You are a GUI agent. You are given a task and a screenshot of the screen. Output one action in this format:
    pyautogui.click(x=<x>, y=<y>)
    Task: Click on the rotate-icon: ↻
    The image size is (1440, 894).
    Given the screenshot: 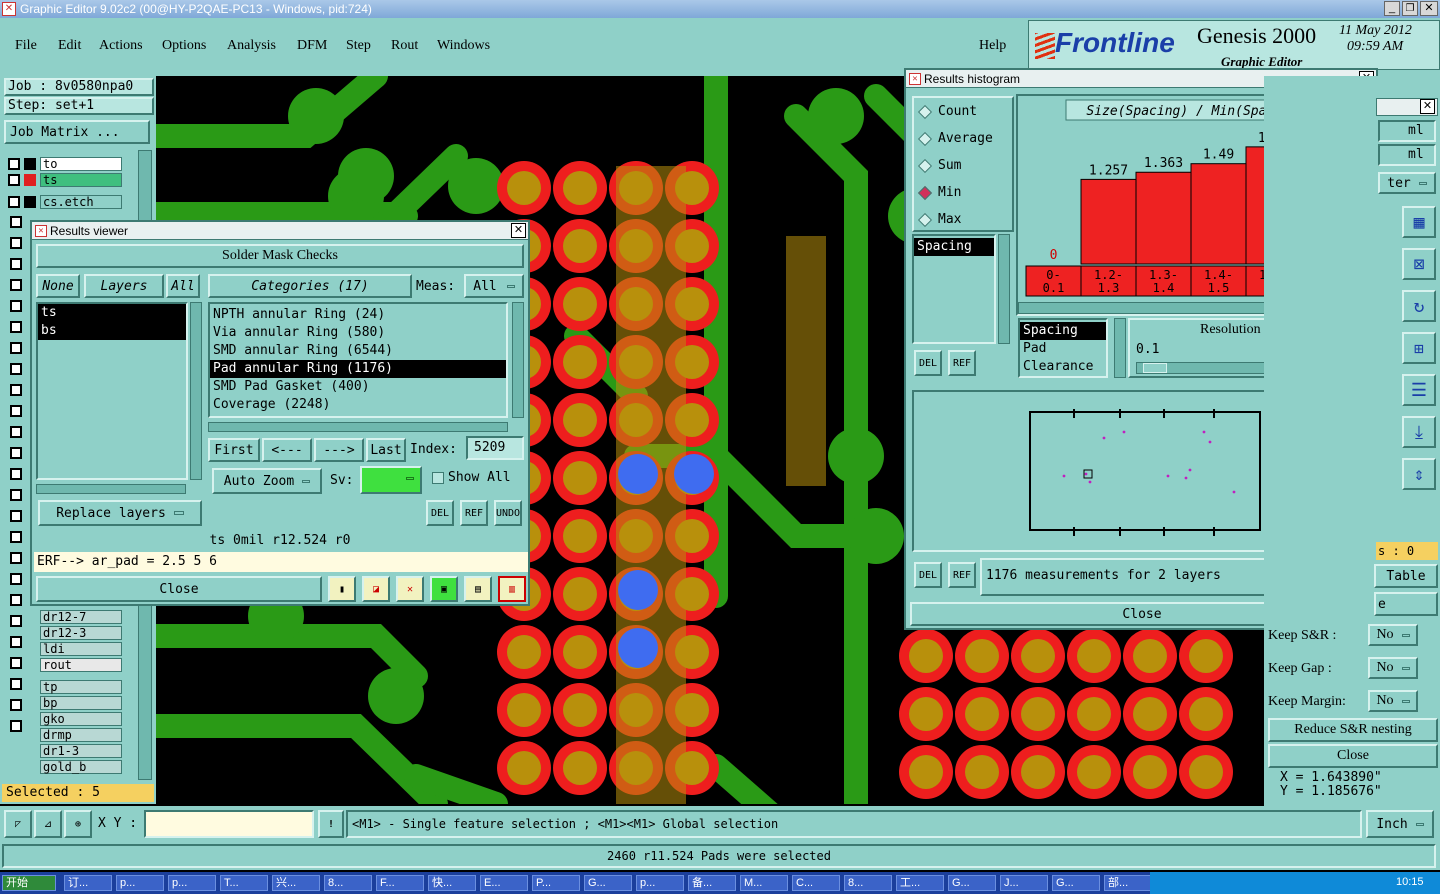 What is the action you would take?
    pyautogui.click(x=1419, y=306)
    